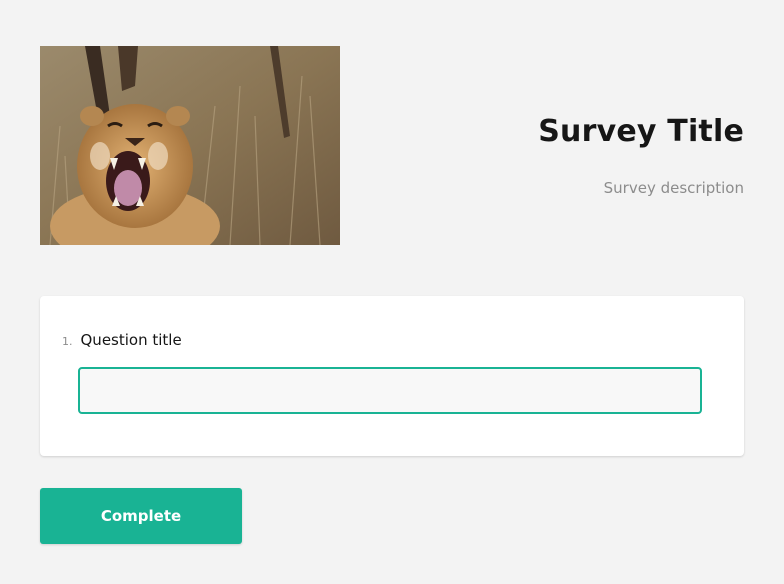 This screenshot has width=784, height=584. I want to click on question-header: 1. Question title, so click(122, 340).